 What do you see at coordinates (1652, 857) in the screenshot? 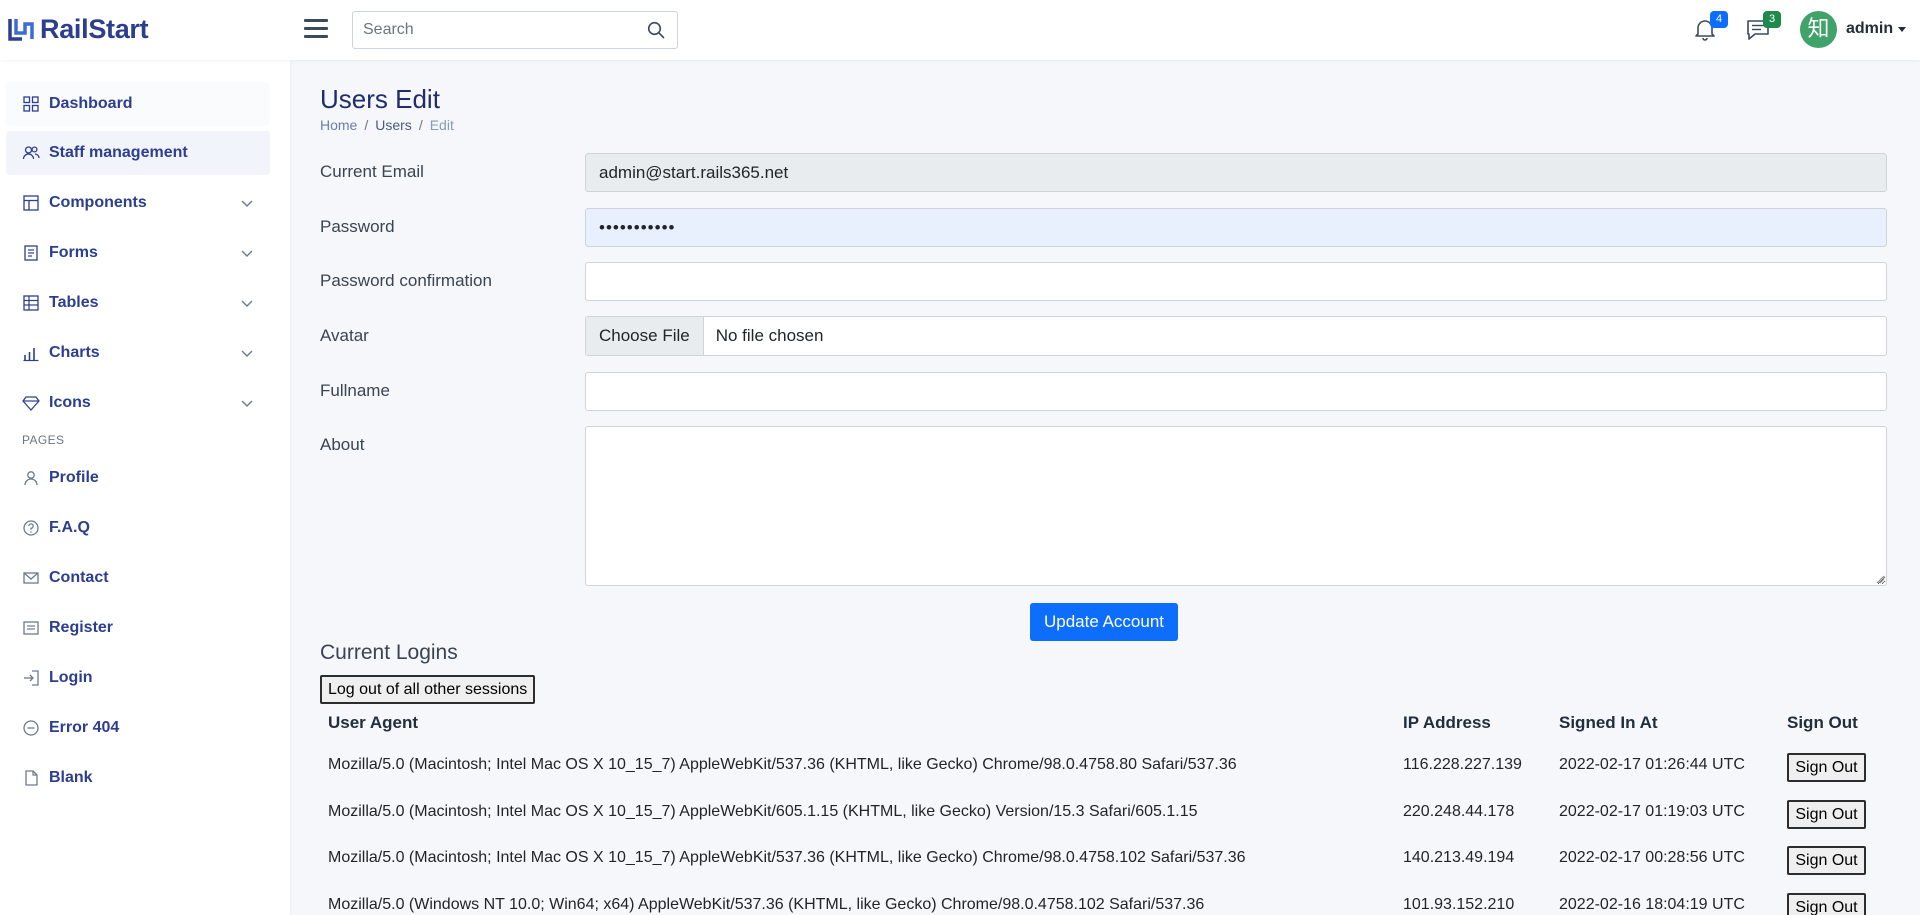
I see `table-row-signed-in: 2022-02-17 00:28:56 UTC` at bounding box center [1652, 857].